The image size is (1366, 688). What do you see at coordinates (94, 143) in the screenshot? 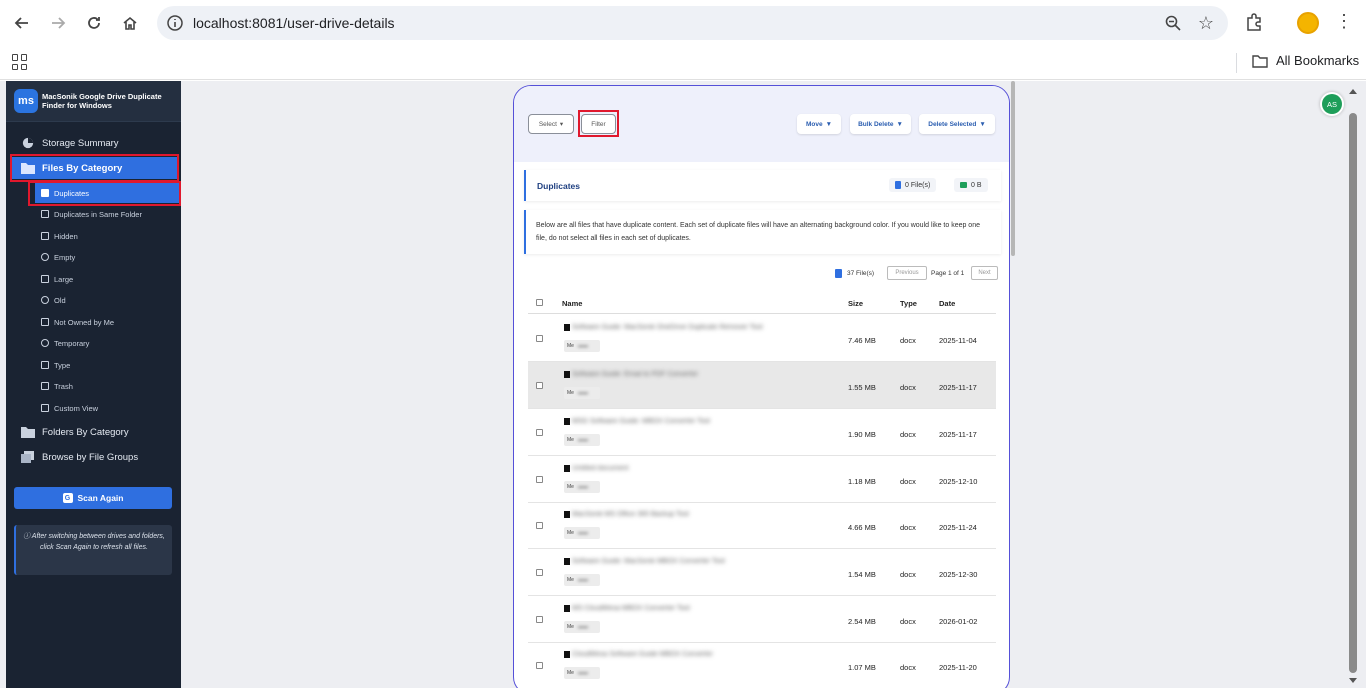
I see `sidebar-item-storage-summary: Storage Summary` at bounding box center [94, 143].